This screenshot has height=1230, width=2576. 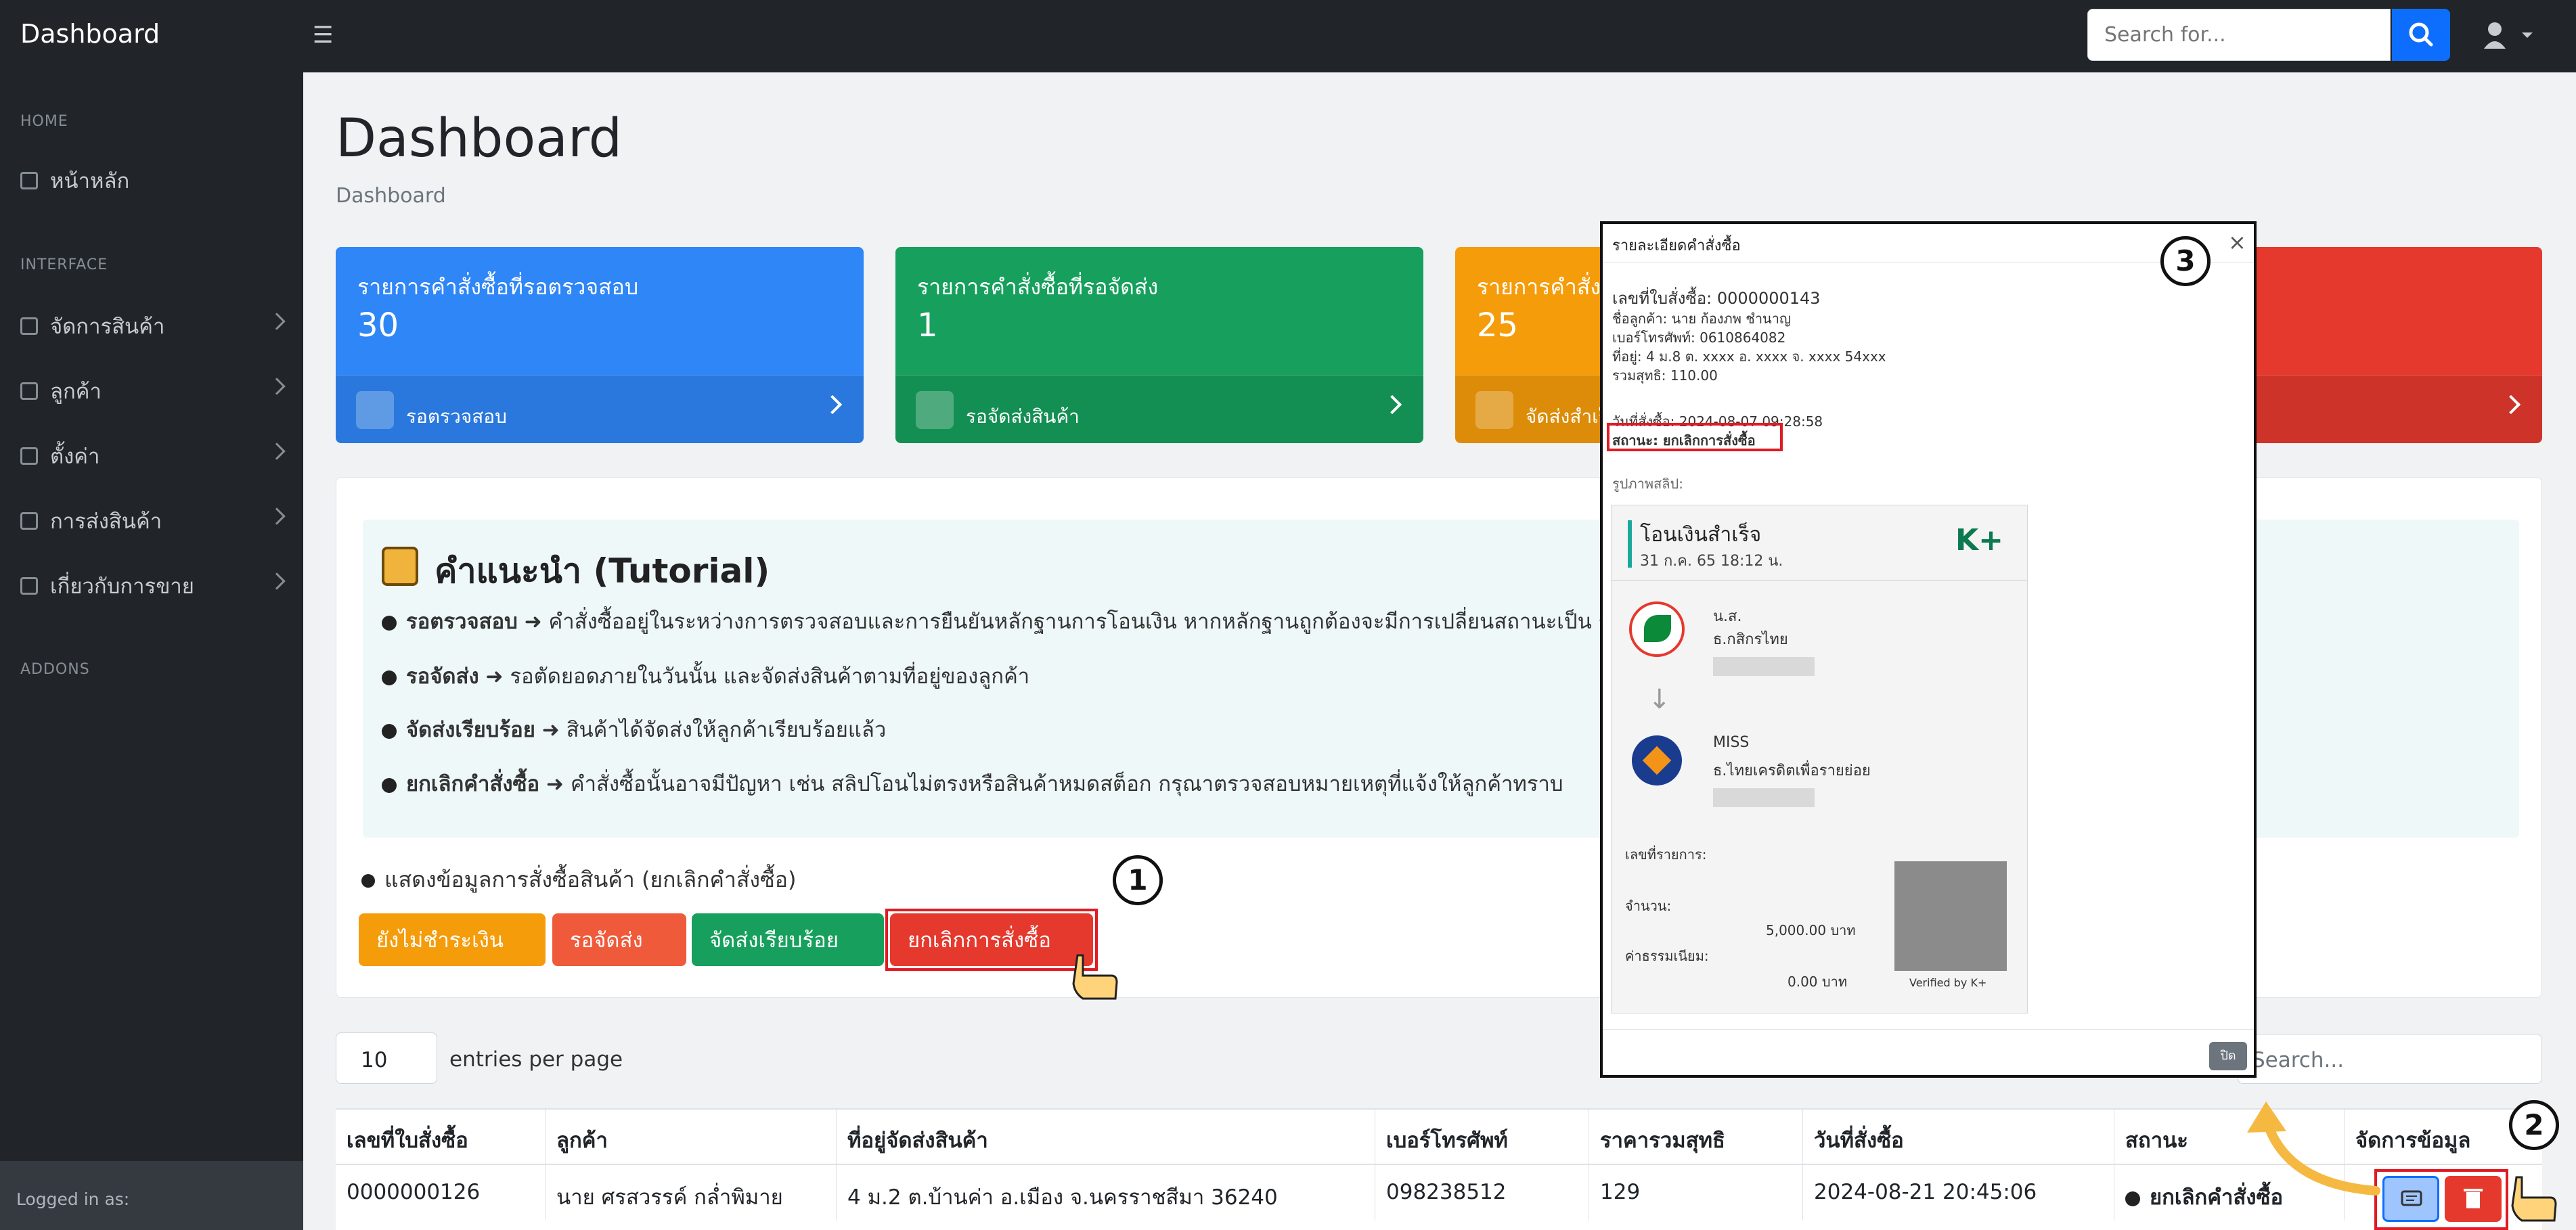 I want to click on sidebar-item-products: จัดการสินค้า, so click(x=153, y=326).